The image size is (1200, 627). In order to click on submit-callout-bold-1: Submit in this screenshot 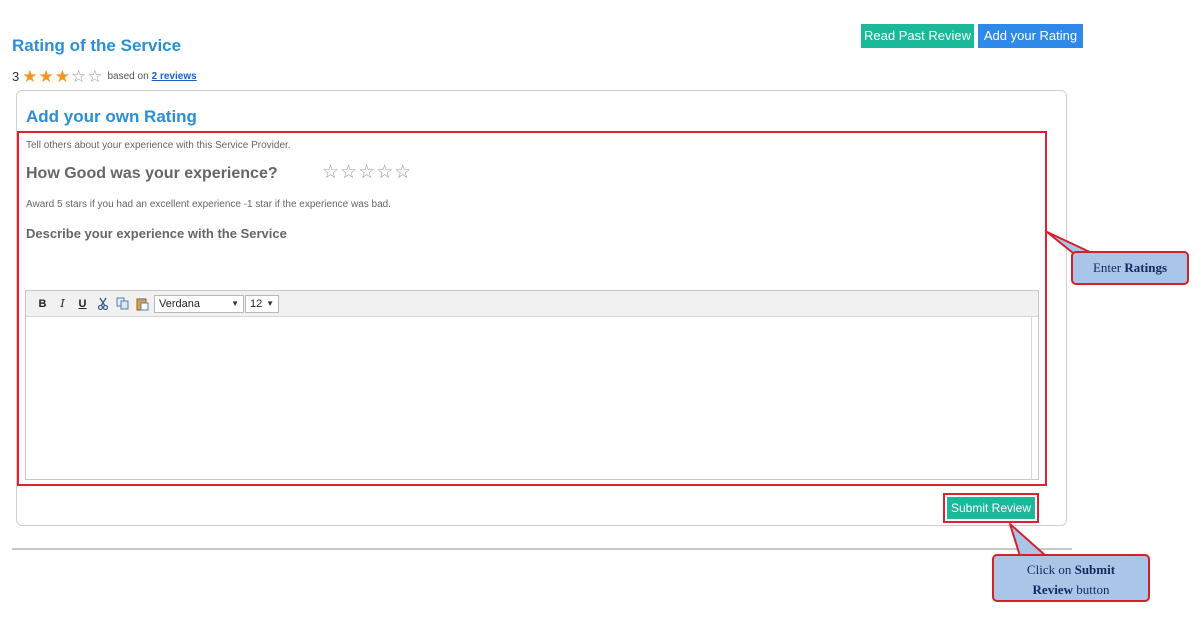, I will do `click(1095, 569)`.